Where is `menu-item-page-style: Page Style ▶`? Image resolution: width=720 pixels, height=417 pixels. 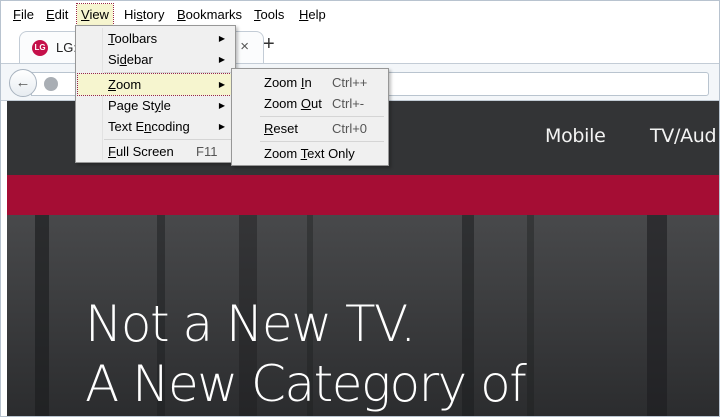
menu-item-page-style: Page Style ▶ is located at coordinates (155, 105).